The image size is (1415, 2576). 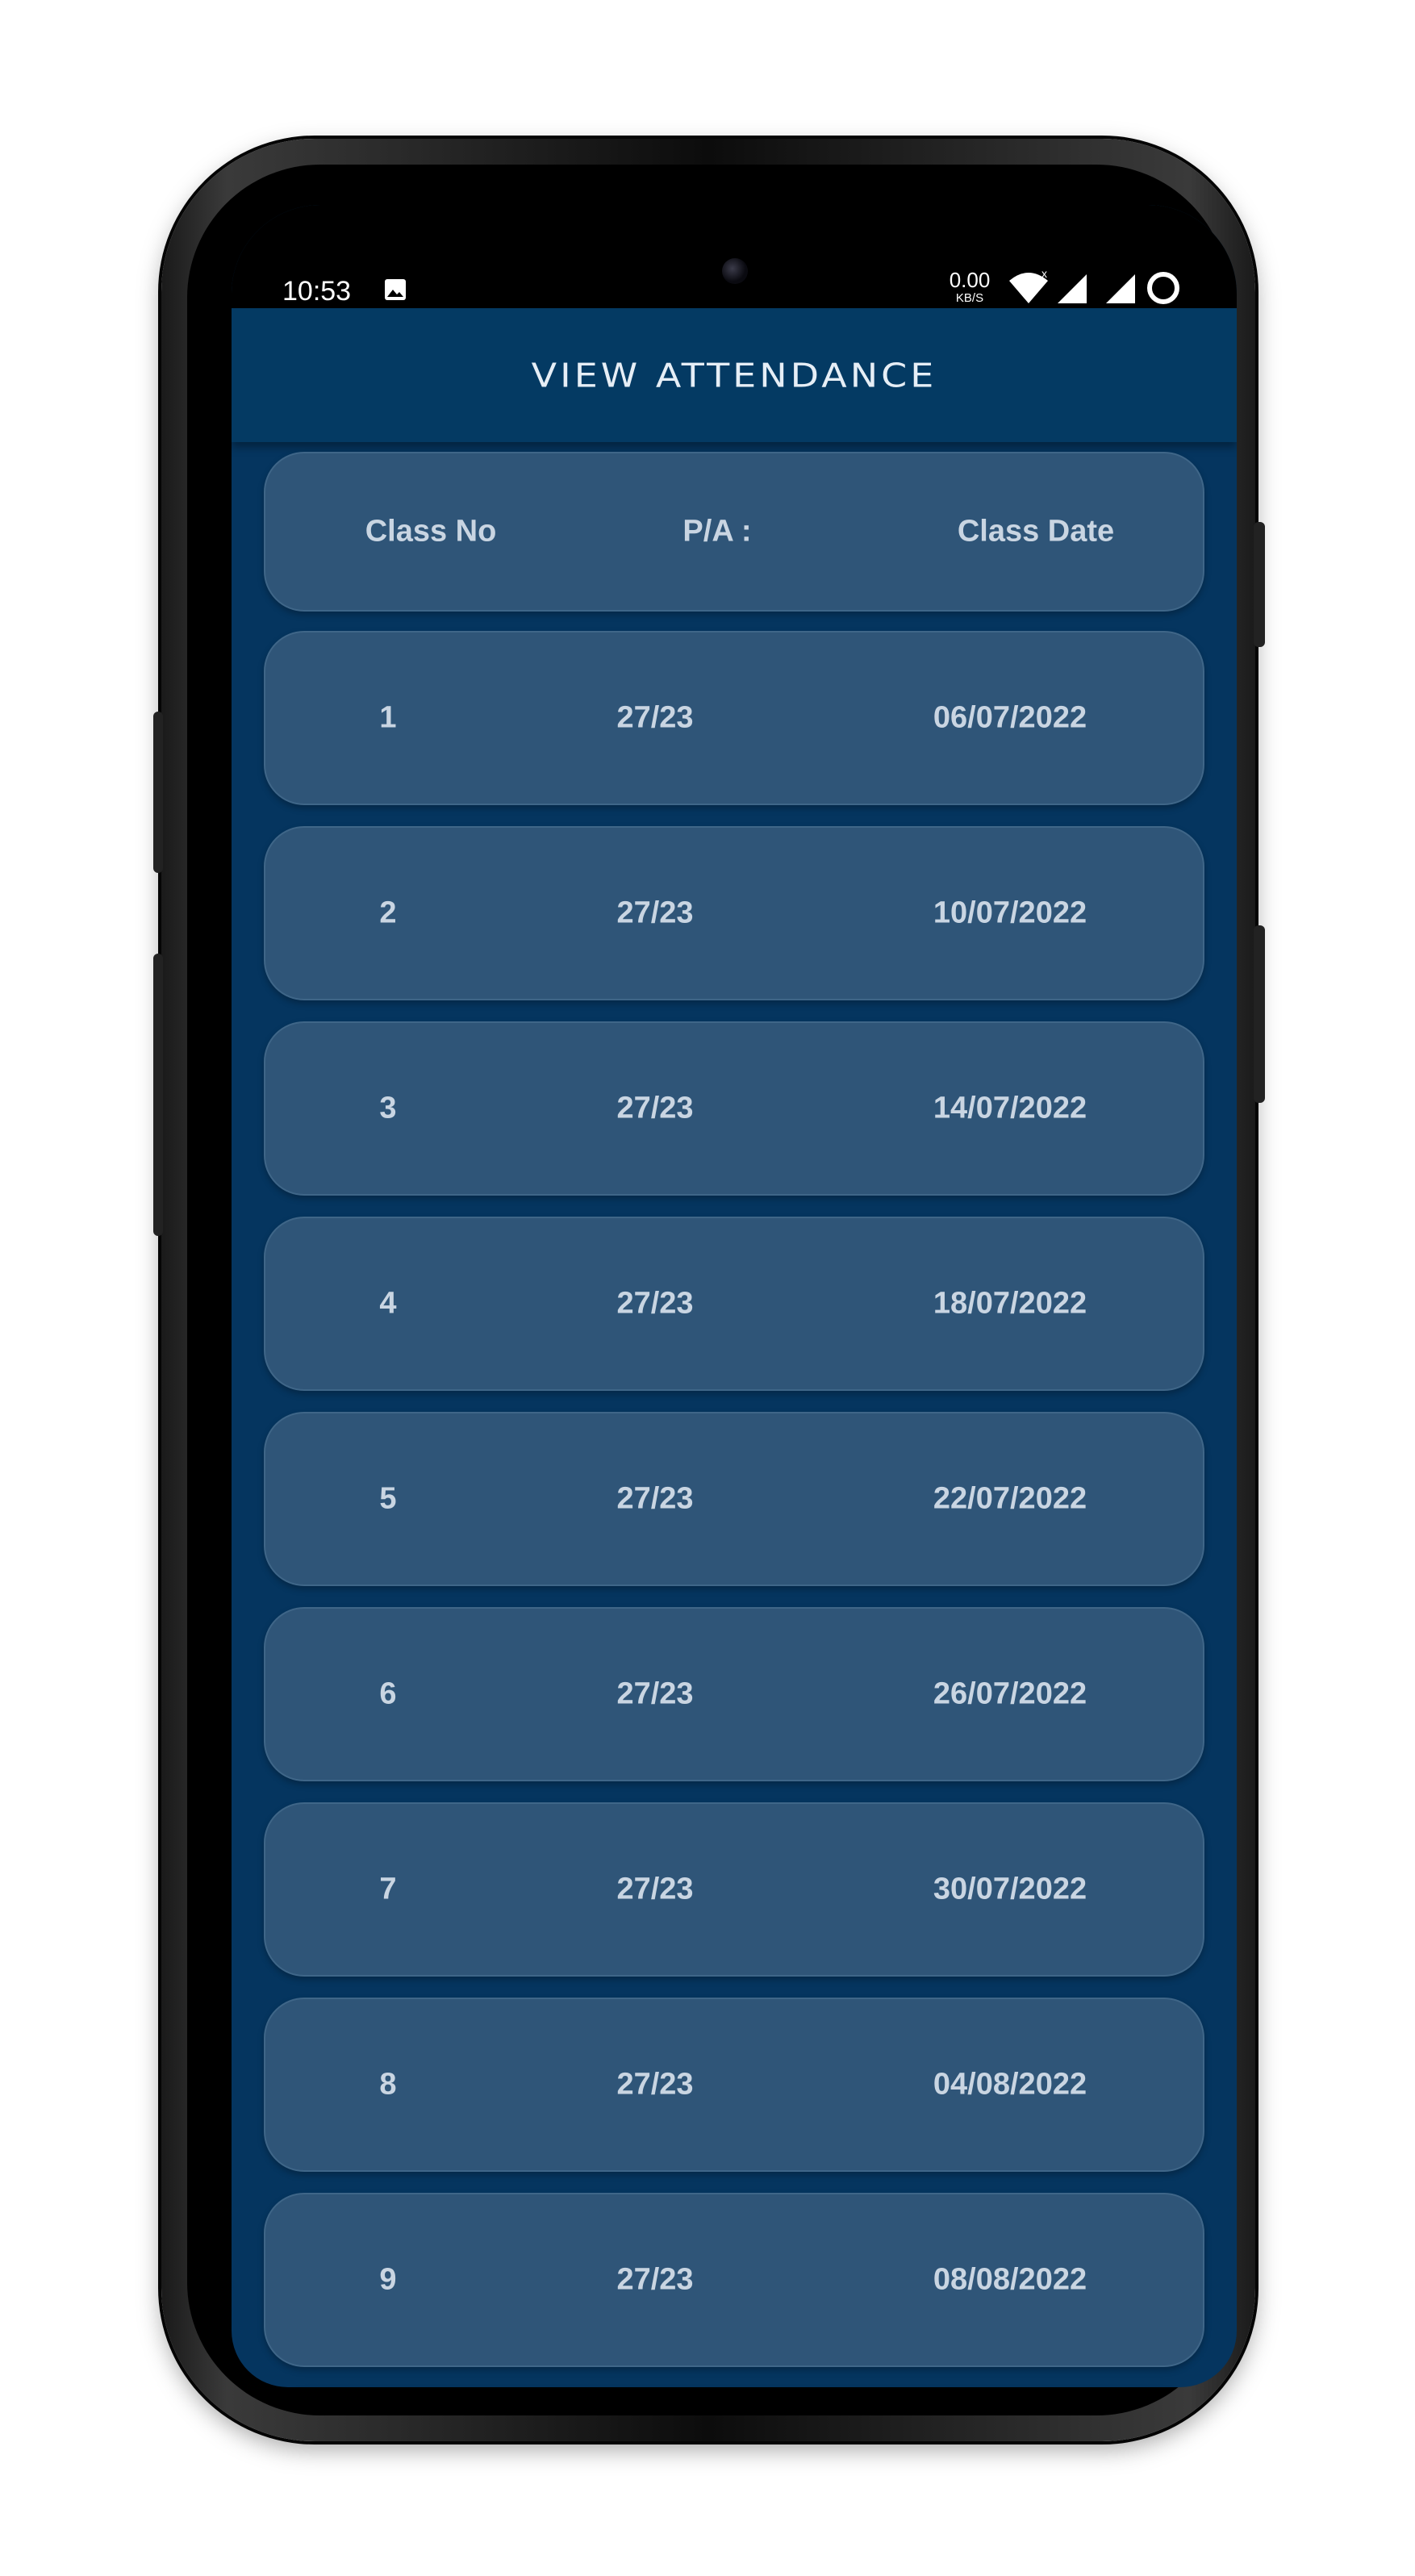 I want to click on app-bar: VIEW ATTENDANCE, so click(x=734, y=375).